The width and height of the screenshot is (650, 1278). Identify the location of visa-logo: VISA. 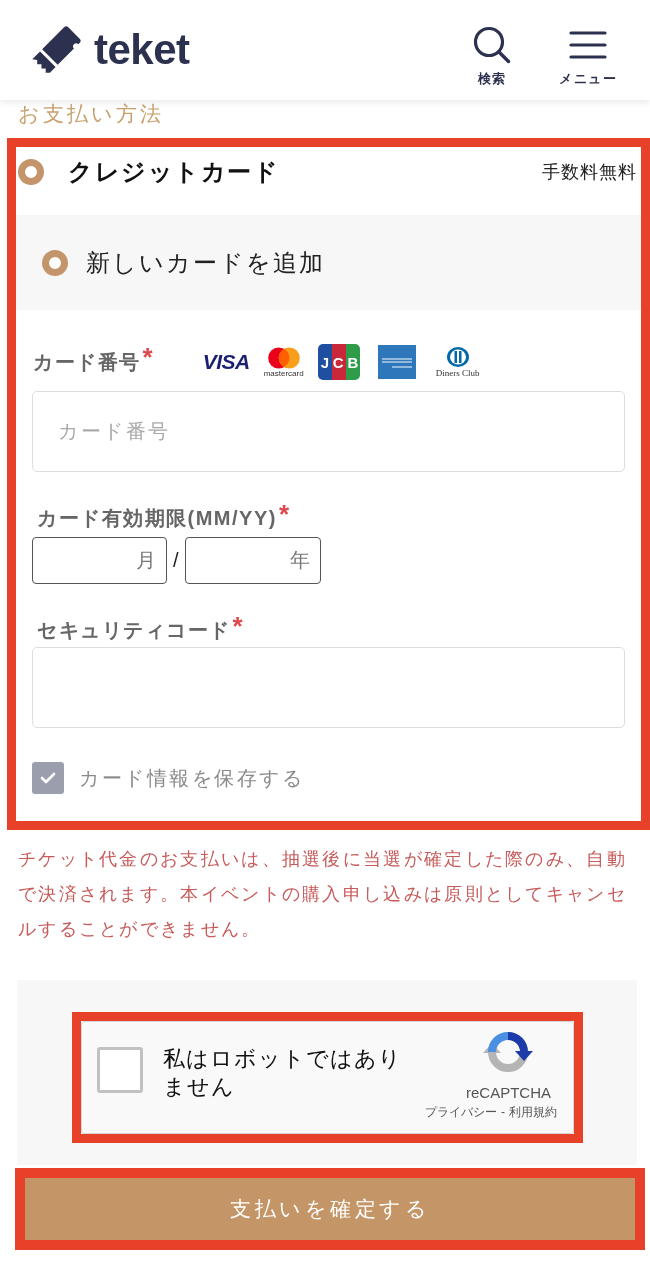
(226, 362).